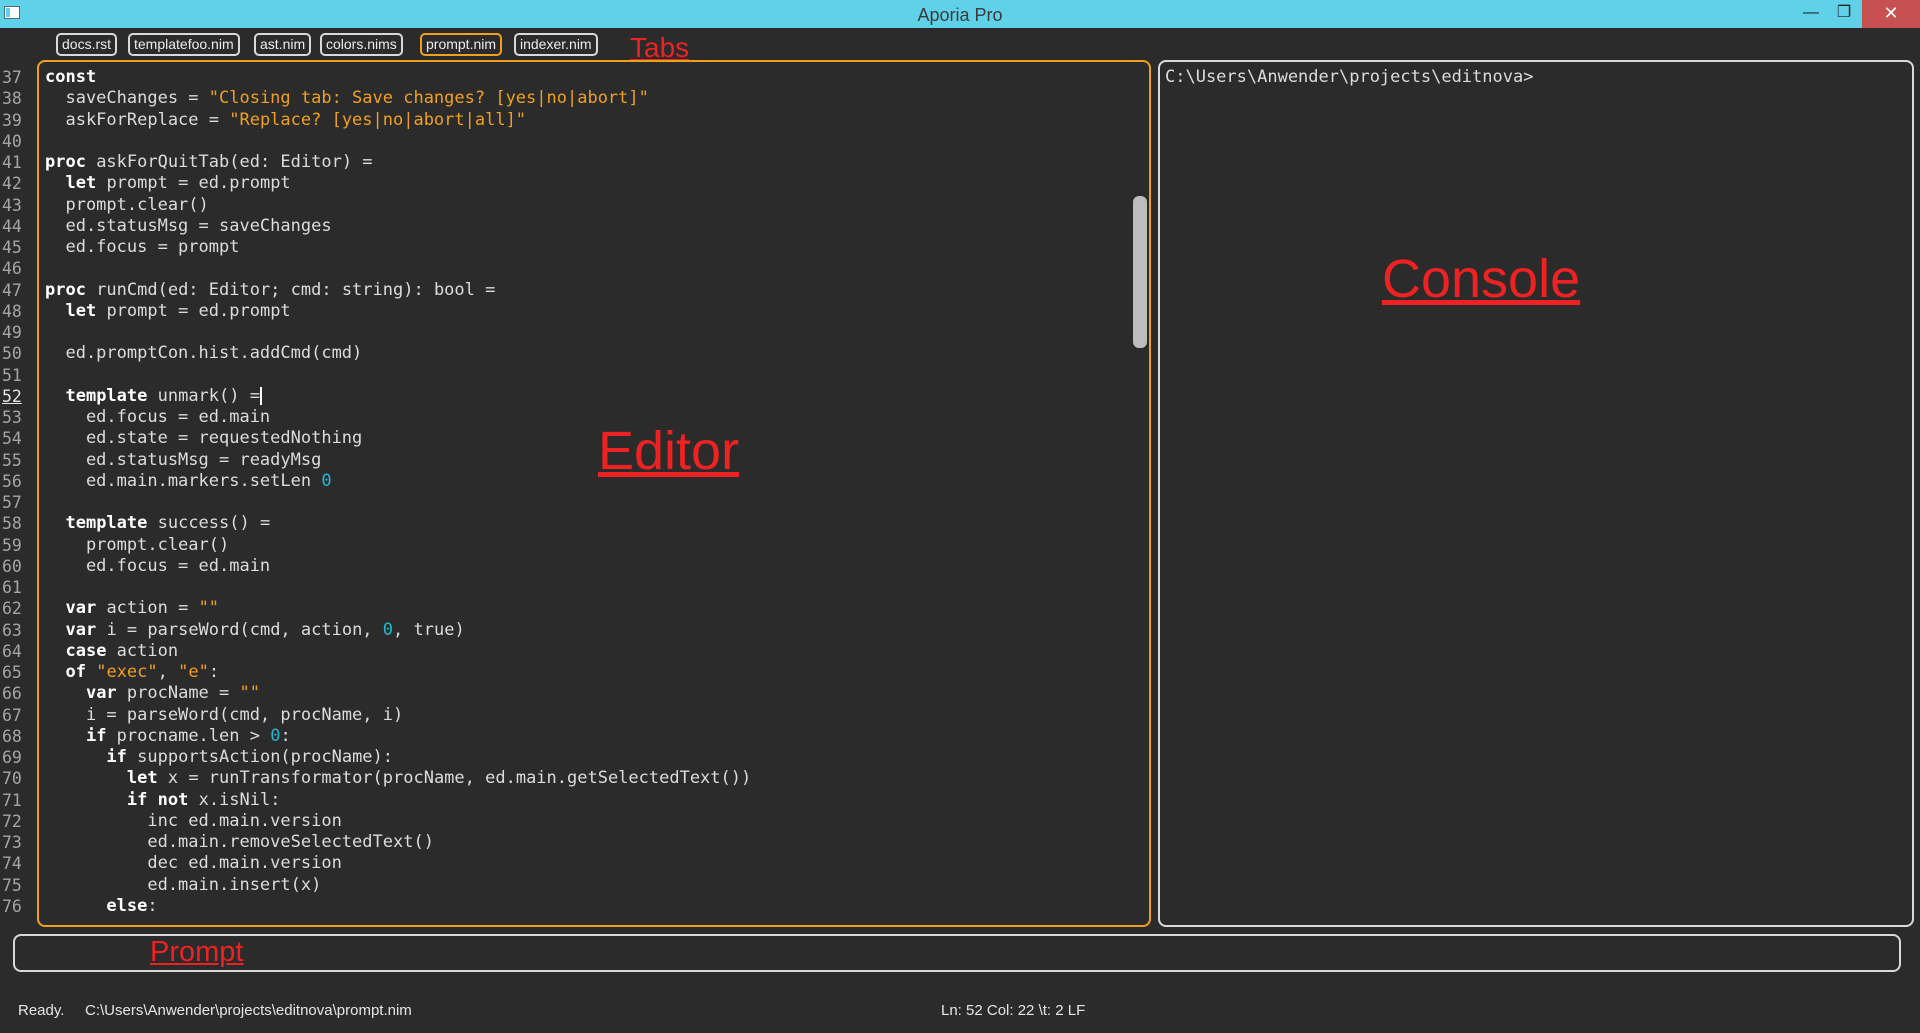  What do you see at coordinates (398, 693) in the screenshot?
I see `code-line: var procName = ""` at bounding box center [398, 693].